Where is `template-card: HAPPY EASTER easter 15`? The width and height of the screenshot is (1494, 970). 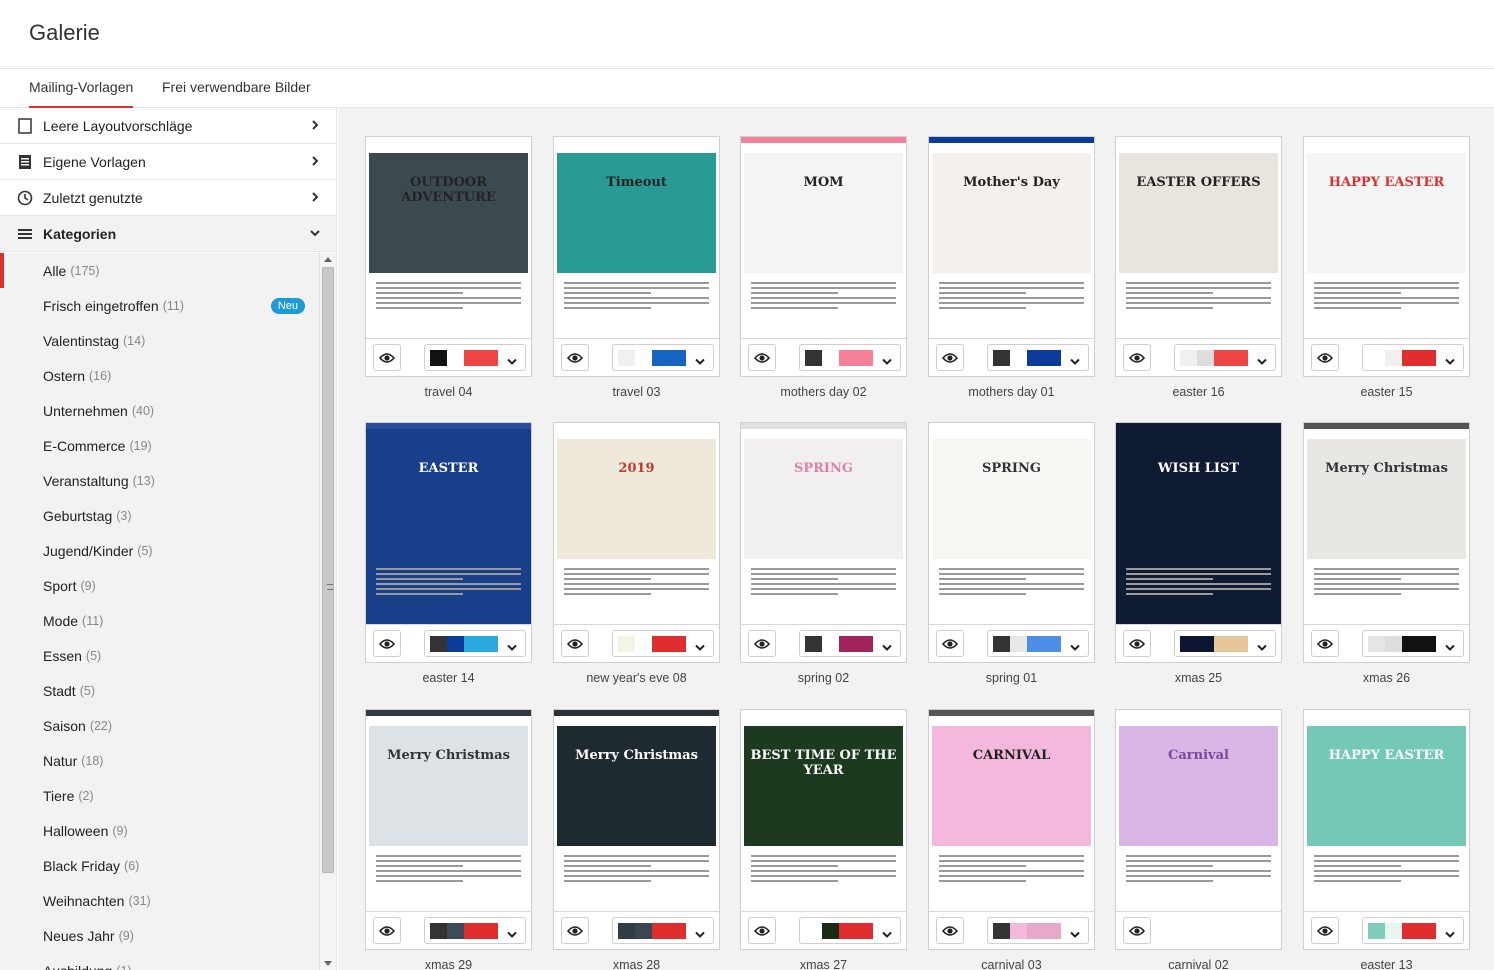
template-card: HAPPY EASTER easter 15 is located at coordinates (1386, 268).